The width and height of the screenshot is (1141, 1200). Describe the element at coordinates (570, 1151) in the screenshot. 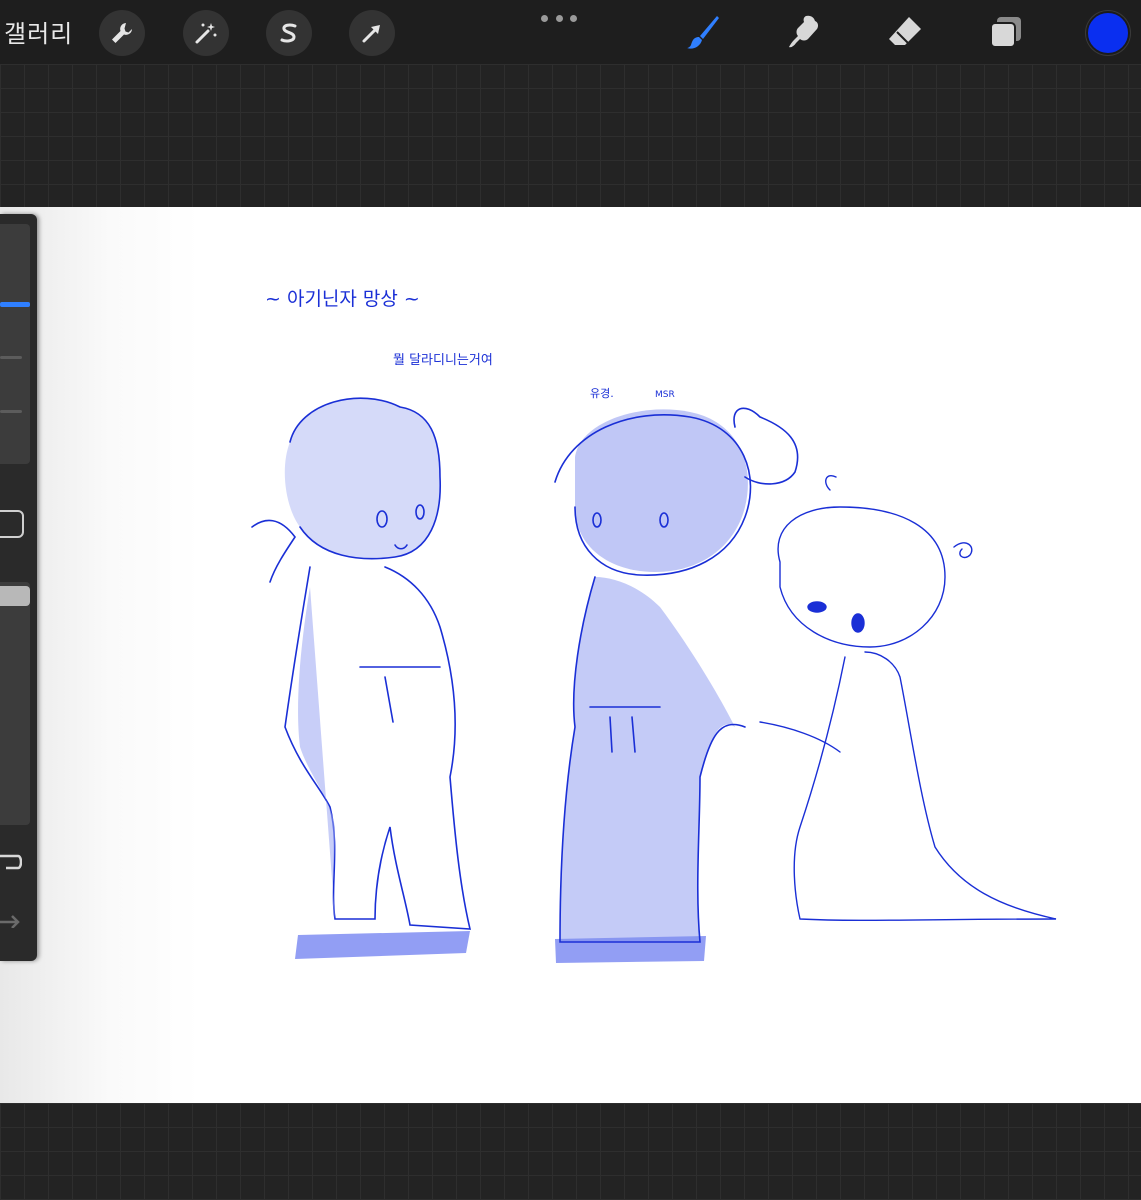

I see `workspace-background-bottom` at that location.